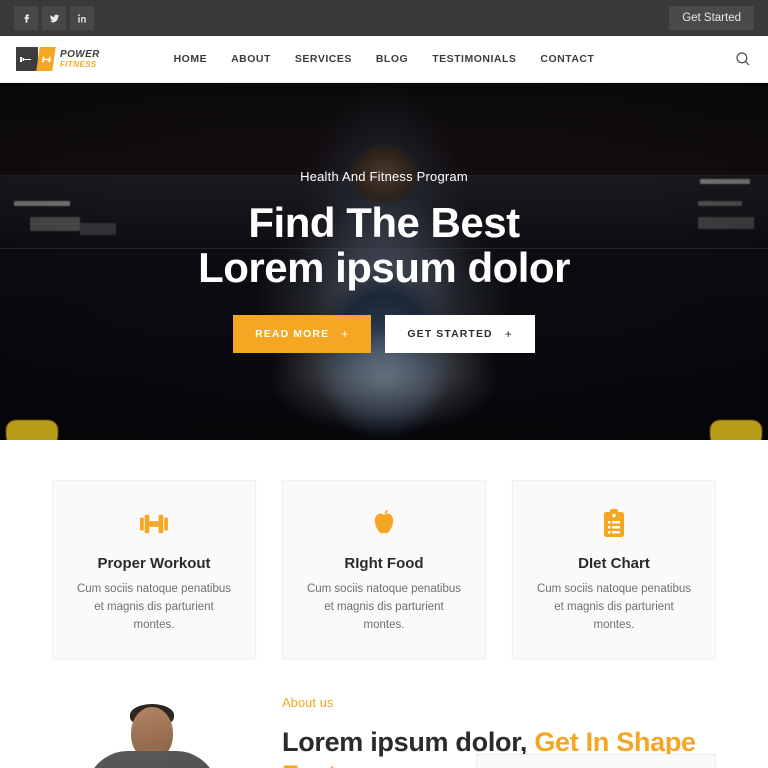 The image size is (768, 768). Describe the element at coordinates (384, 222) in the screenshot. I see `hero-title-line-1: Find The Best` at that location.